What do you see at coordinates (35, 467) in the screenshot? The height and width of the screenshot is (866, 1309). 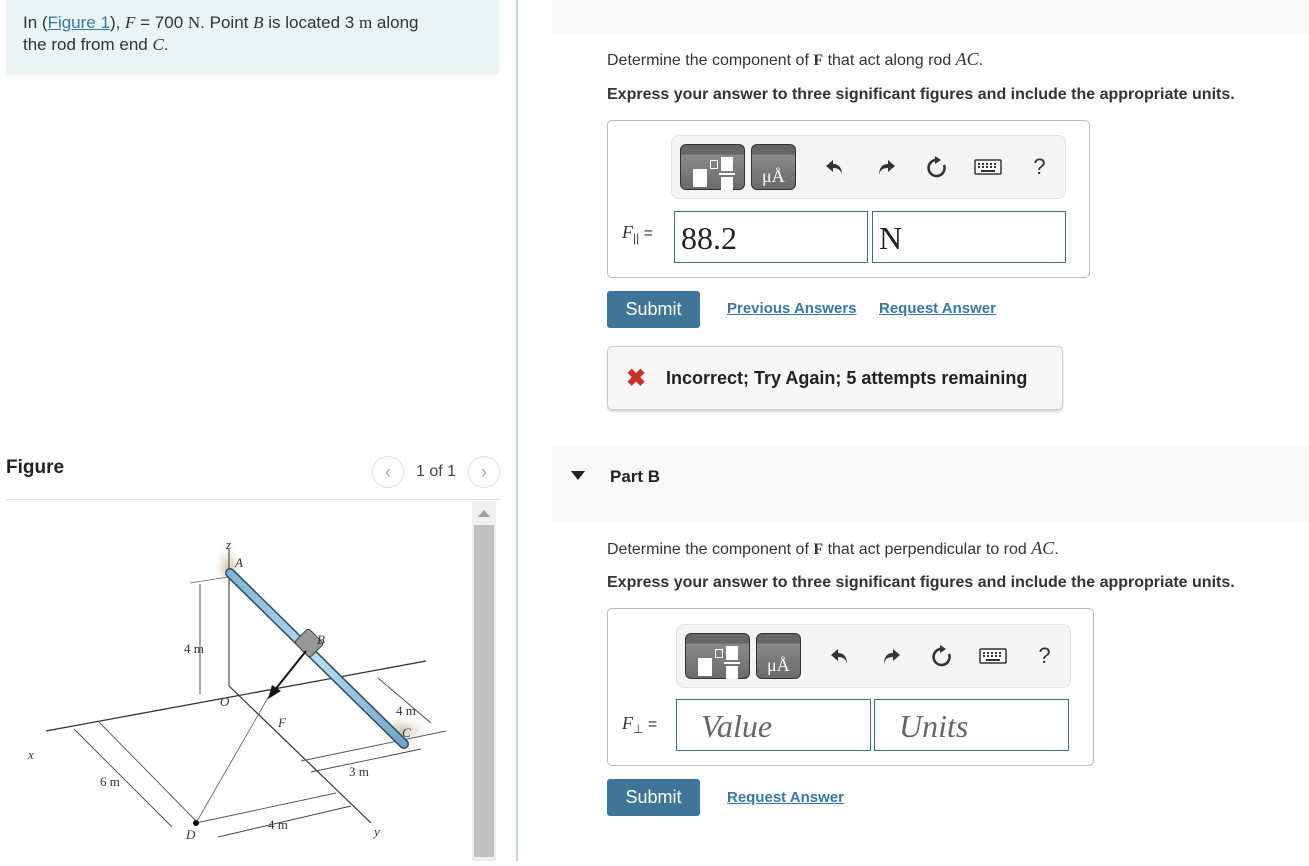 I see `figure-title: Figure` at bounding box center [35, 467].